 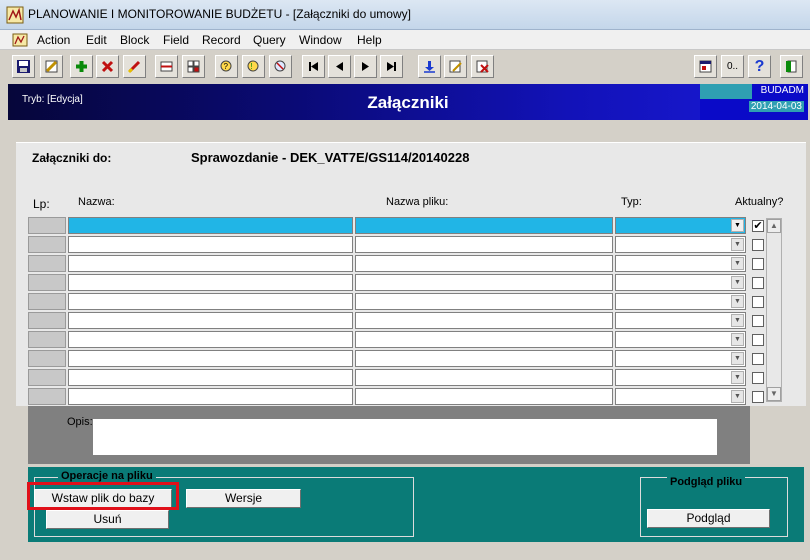 I want to click on table-row: ▼ ✔, so click(x=405, y=226).